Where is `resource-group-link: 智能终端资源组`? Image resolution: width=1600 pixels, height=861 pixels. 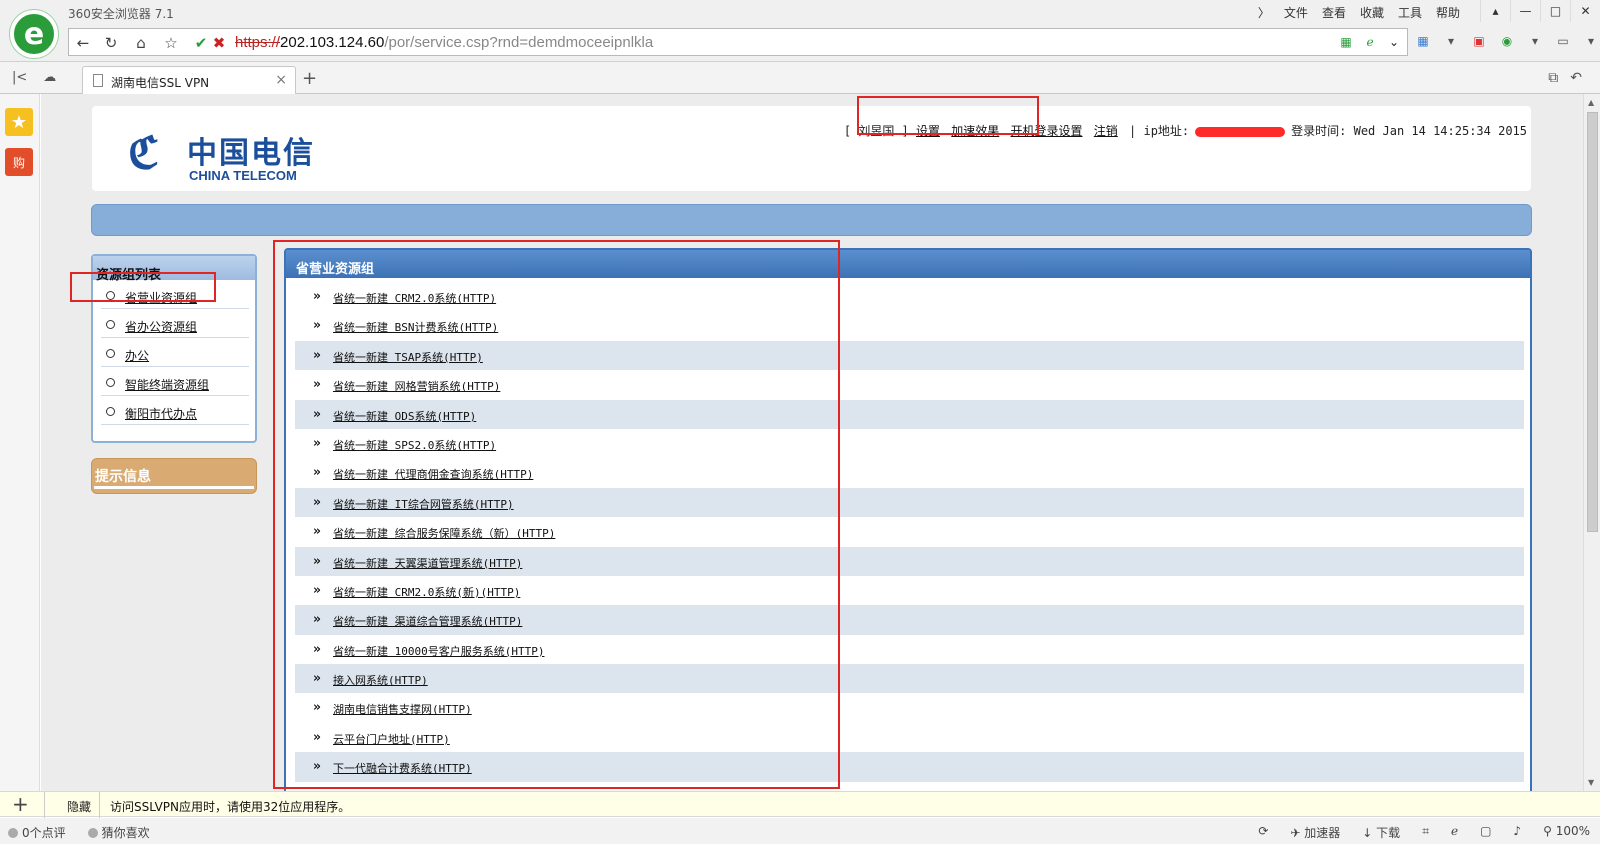
resource-group-link: 智能终端资源组 is located at coordinates (167, 385).